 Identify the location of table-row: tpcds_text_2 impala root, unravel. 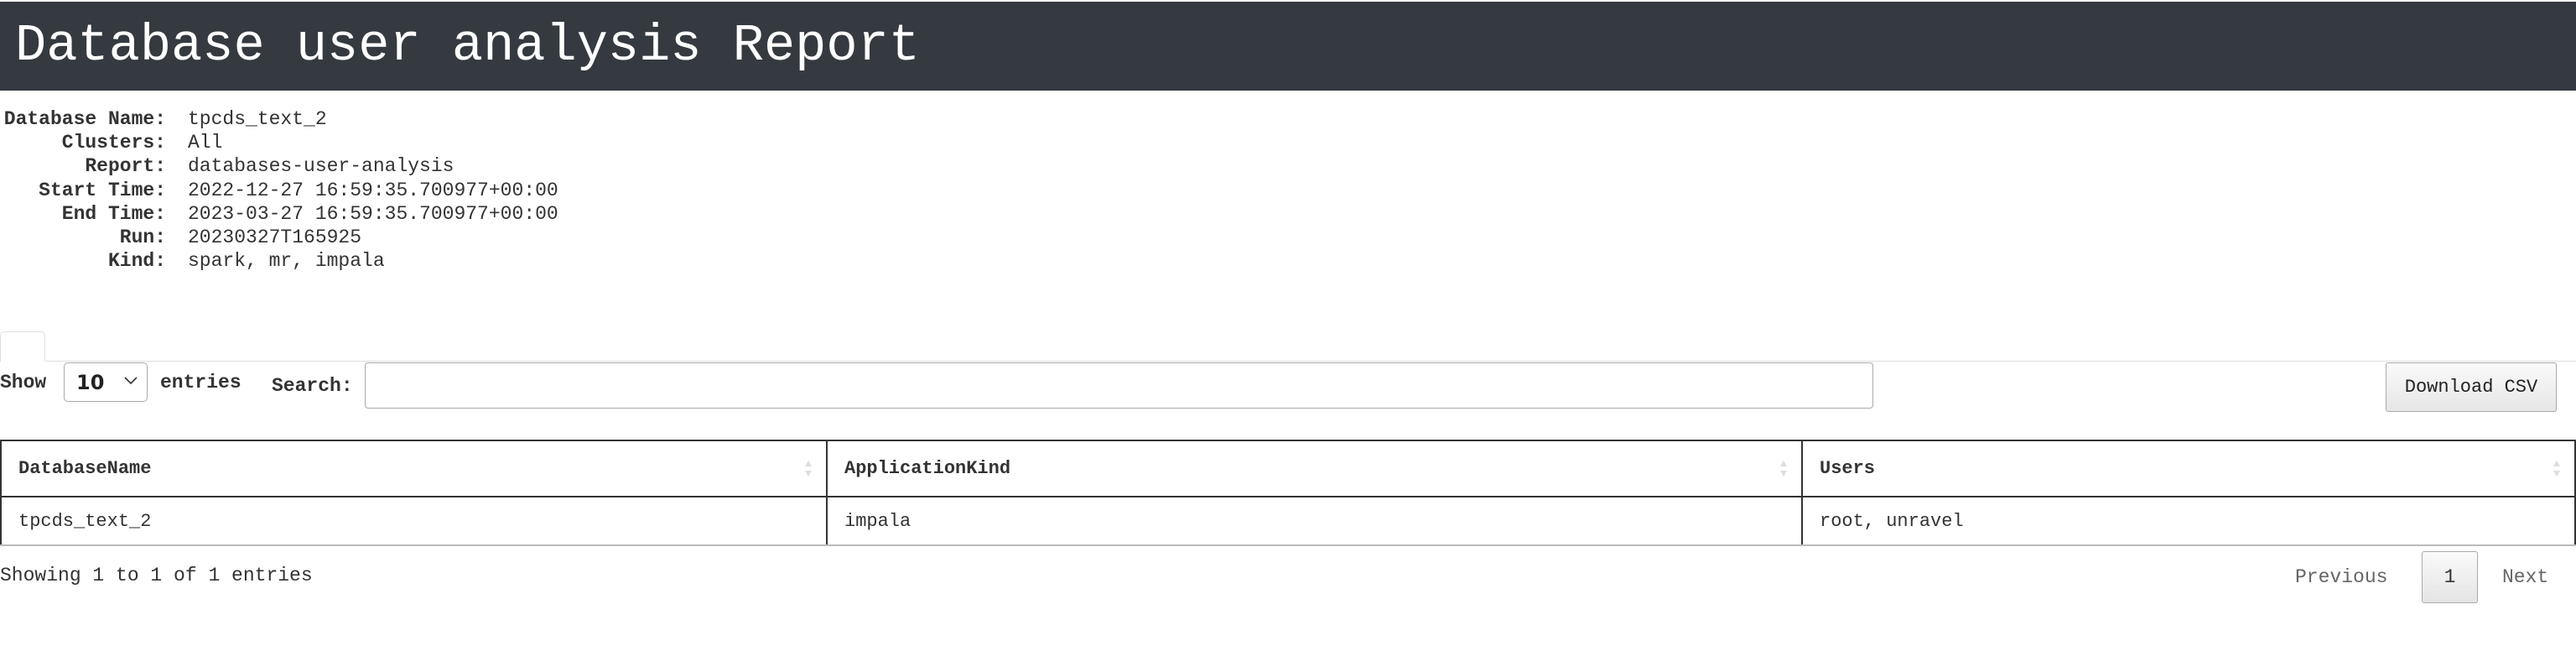
(1288, 521).